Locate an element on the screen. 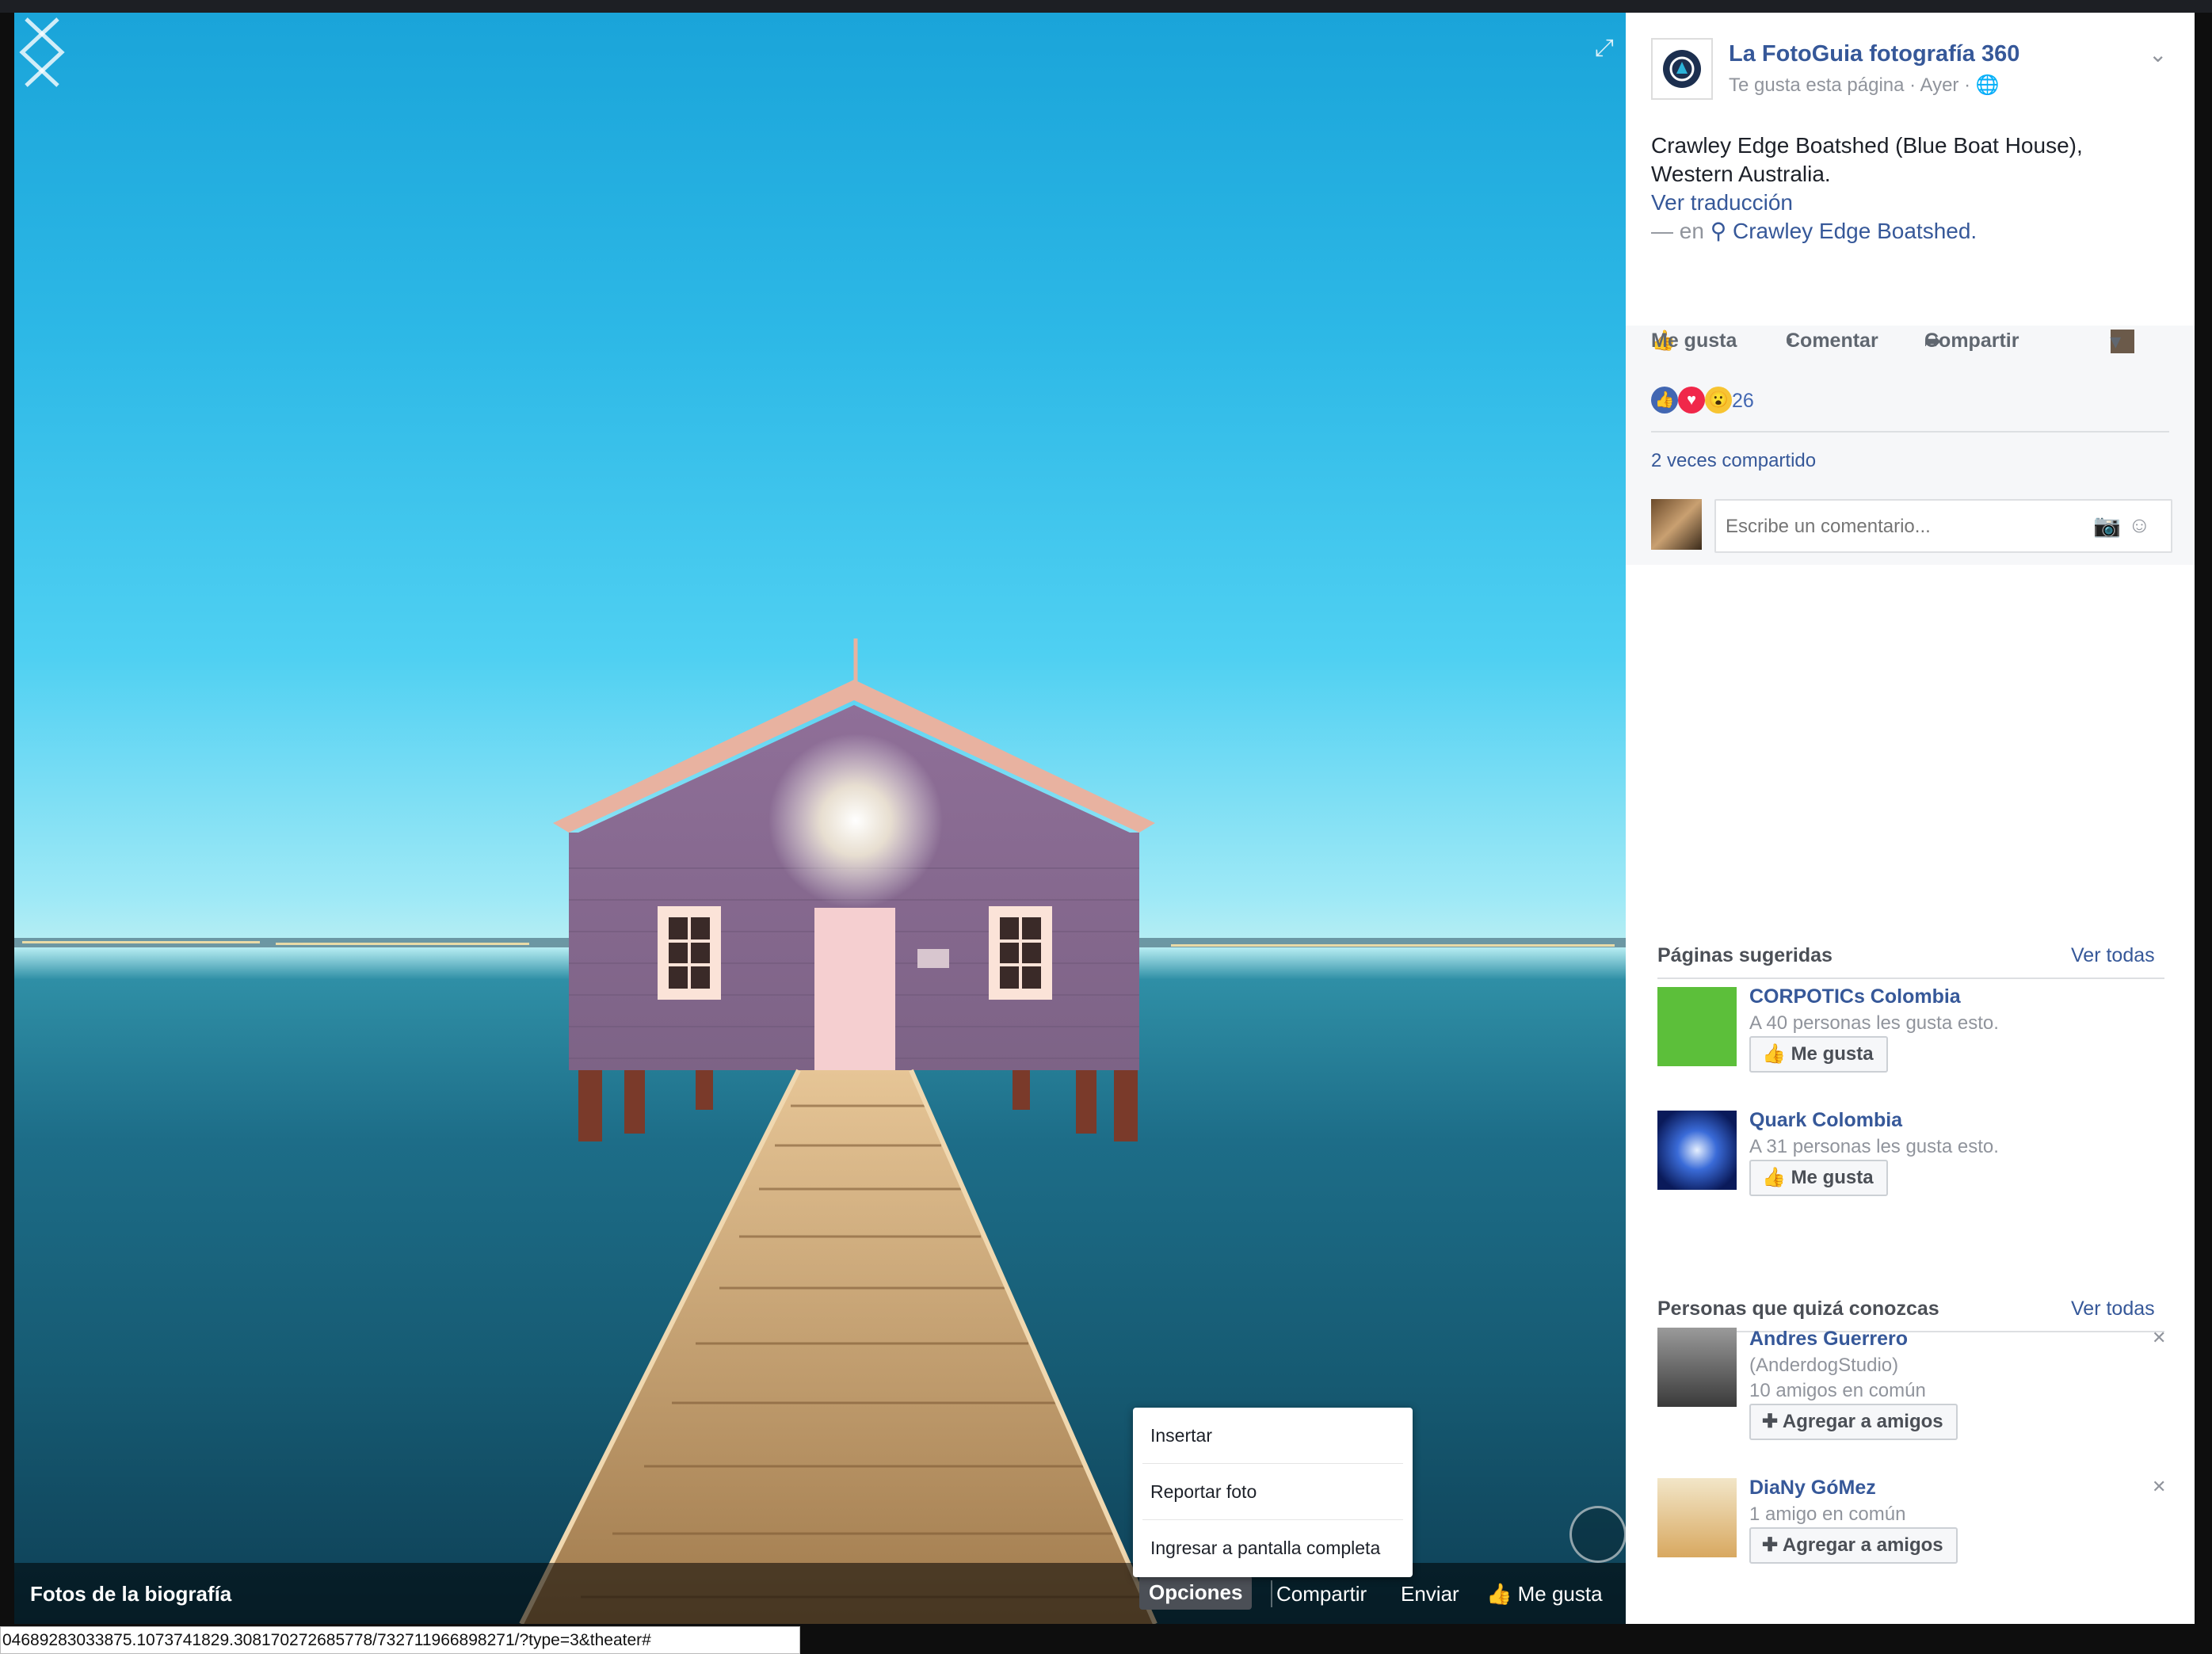 The width and height of the screenshot is (2212, 1654). post-text-line-2: Western Australia. is located at coordinates (1741, 174).